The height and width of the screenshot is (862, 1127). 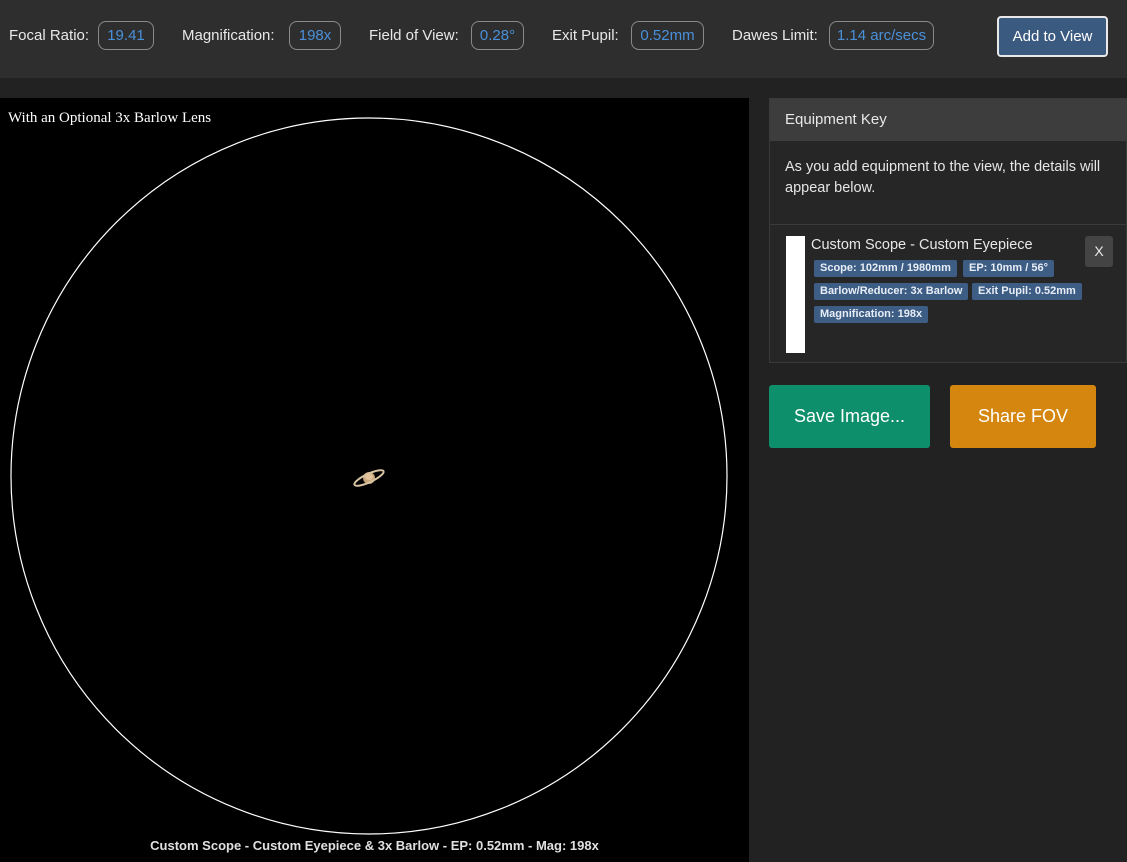 I want to click on exit-pupil-value: 0.52mm, so click(x=667, y=35).